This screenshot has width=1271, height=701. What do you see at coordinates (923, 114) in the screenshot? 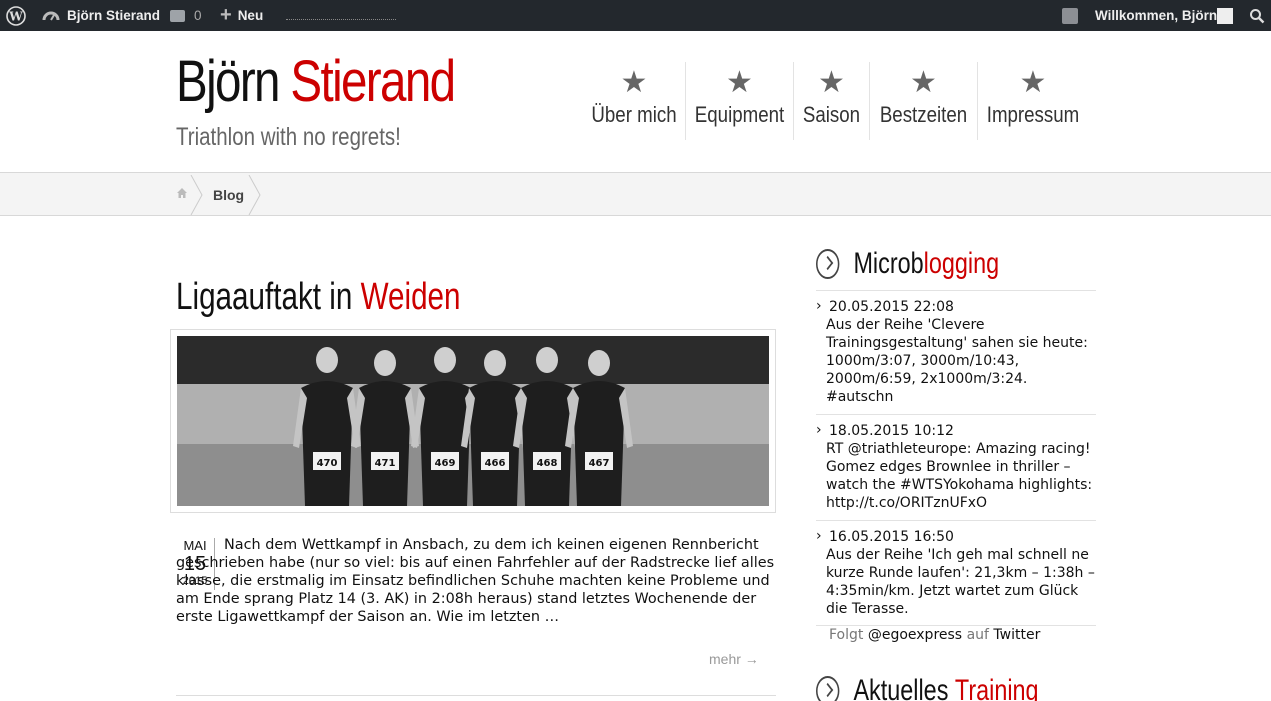
I see `nav-item-label: Bestzeiten` at bounding box center [923, 114].